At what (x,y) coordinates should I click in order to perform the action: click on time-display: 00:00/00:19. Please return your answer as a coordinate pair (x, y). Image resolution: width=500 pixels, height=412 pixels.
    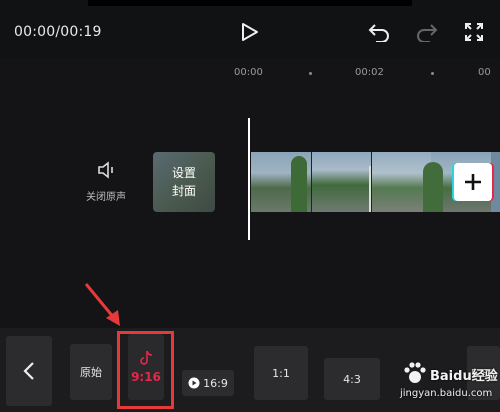
    Looking at the image, I should click on (58, 32).